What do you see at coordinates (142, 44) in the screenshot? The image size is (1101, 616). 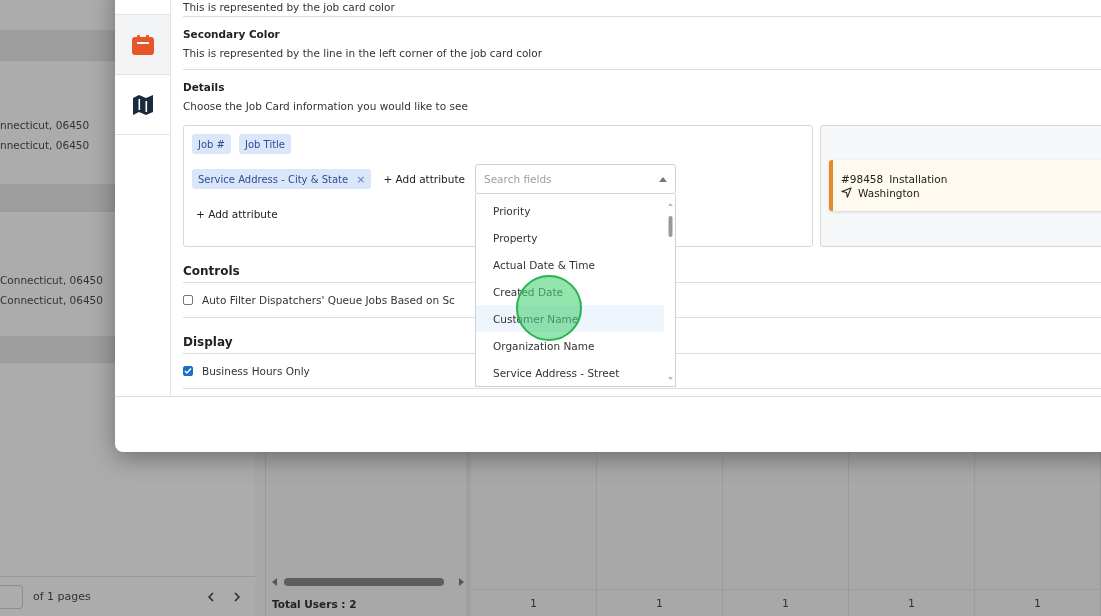 I see `calendar-icon` at bounding box center [142, 44].